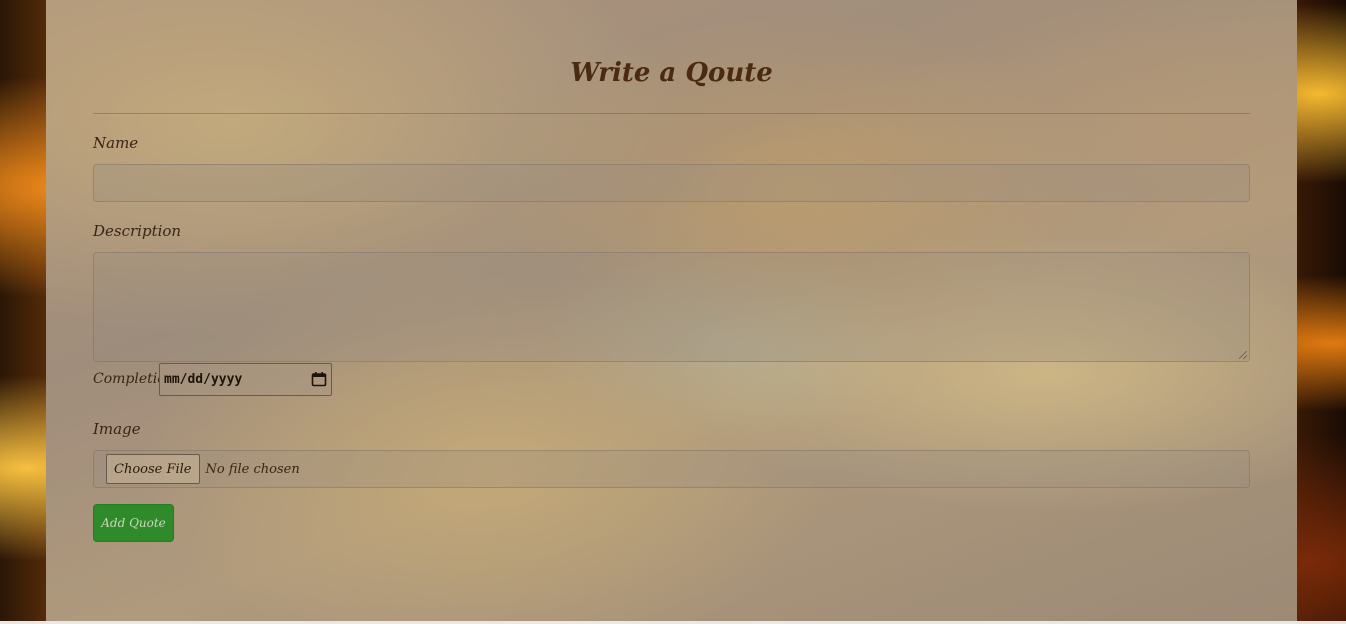 The height and width of the screenshot is (624, 1346). I want to click on completion-label: Completion, so click(126, 379).